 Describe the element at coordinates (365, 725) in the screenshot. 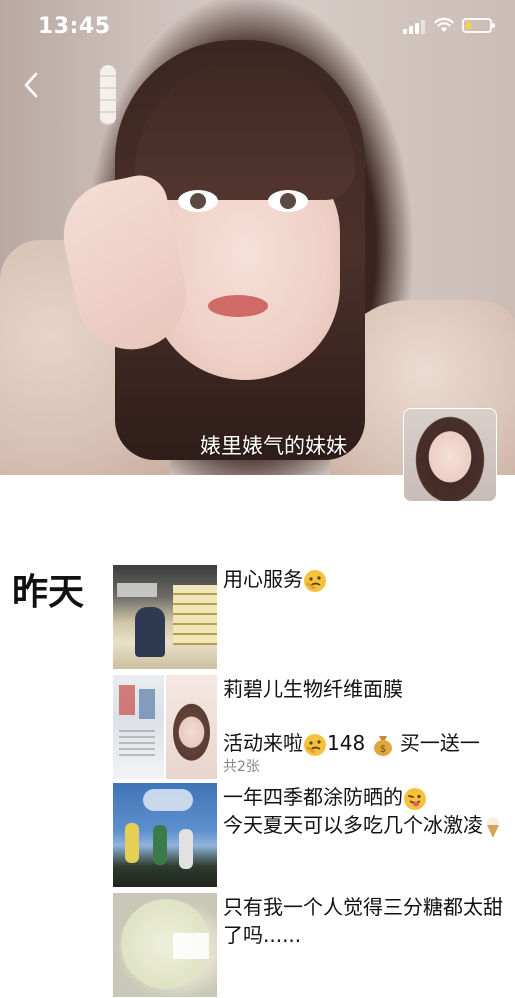

I see `post-text: 莉碧儿生物纤维面膜 活动来啦 148 $ 买一送一 共2张` at that location.